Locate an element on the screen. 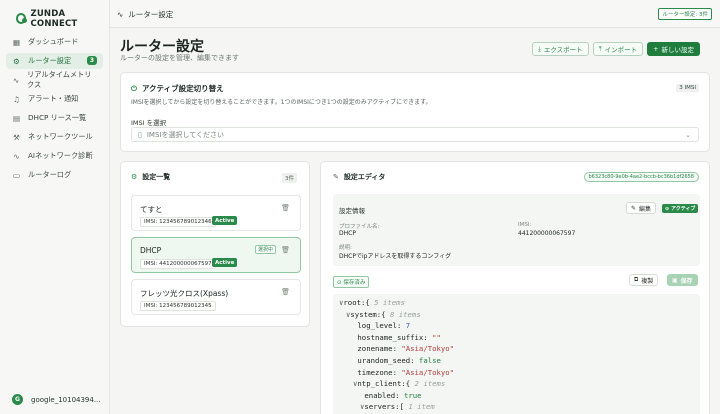 This screenshot has width=720, height=414. editor-title-text: 設定エディタ is located at coordinates (364, 177).